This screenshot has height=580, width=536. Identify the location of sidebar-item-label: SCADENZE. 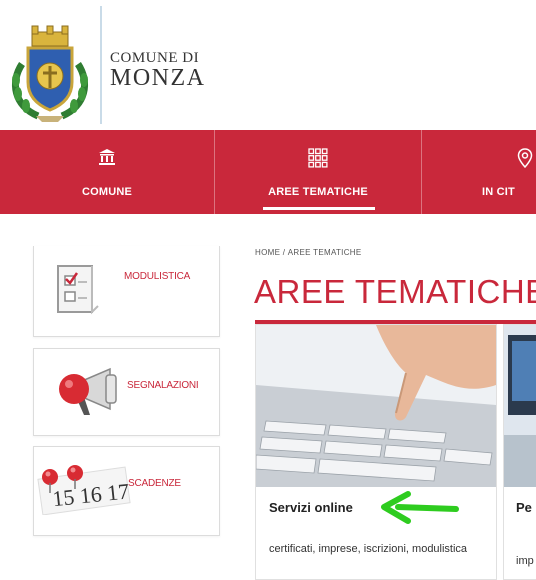
(154, 483).